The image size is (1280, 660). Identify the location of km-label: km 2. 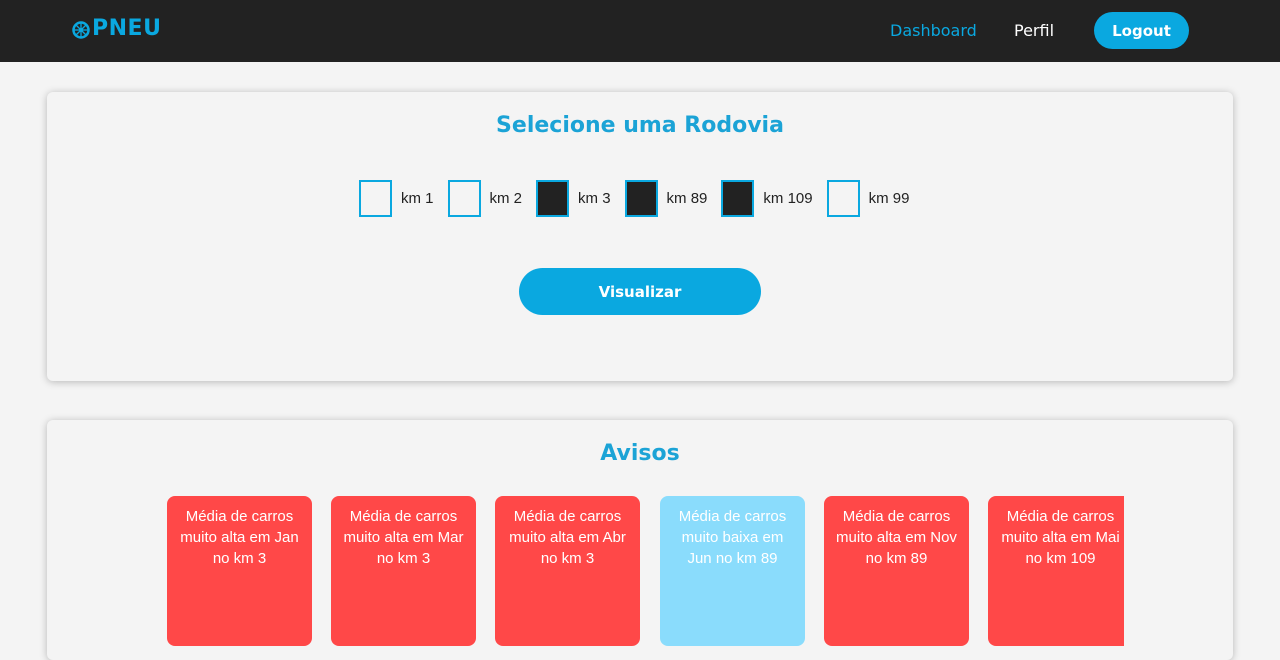
(506, 198).